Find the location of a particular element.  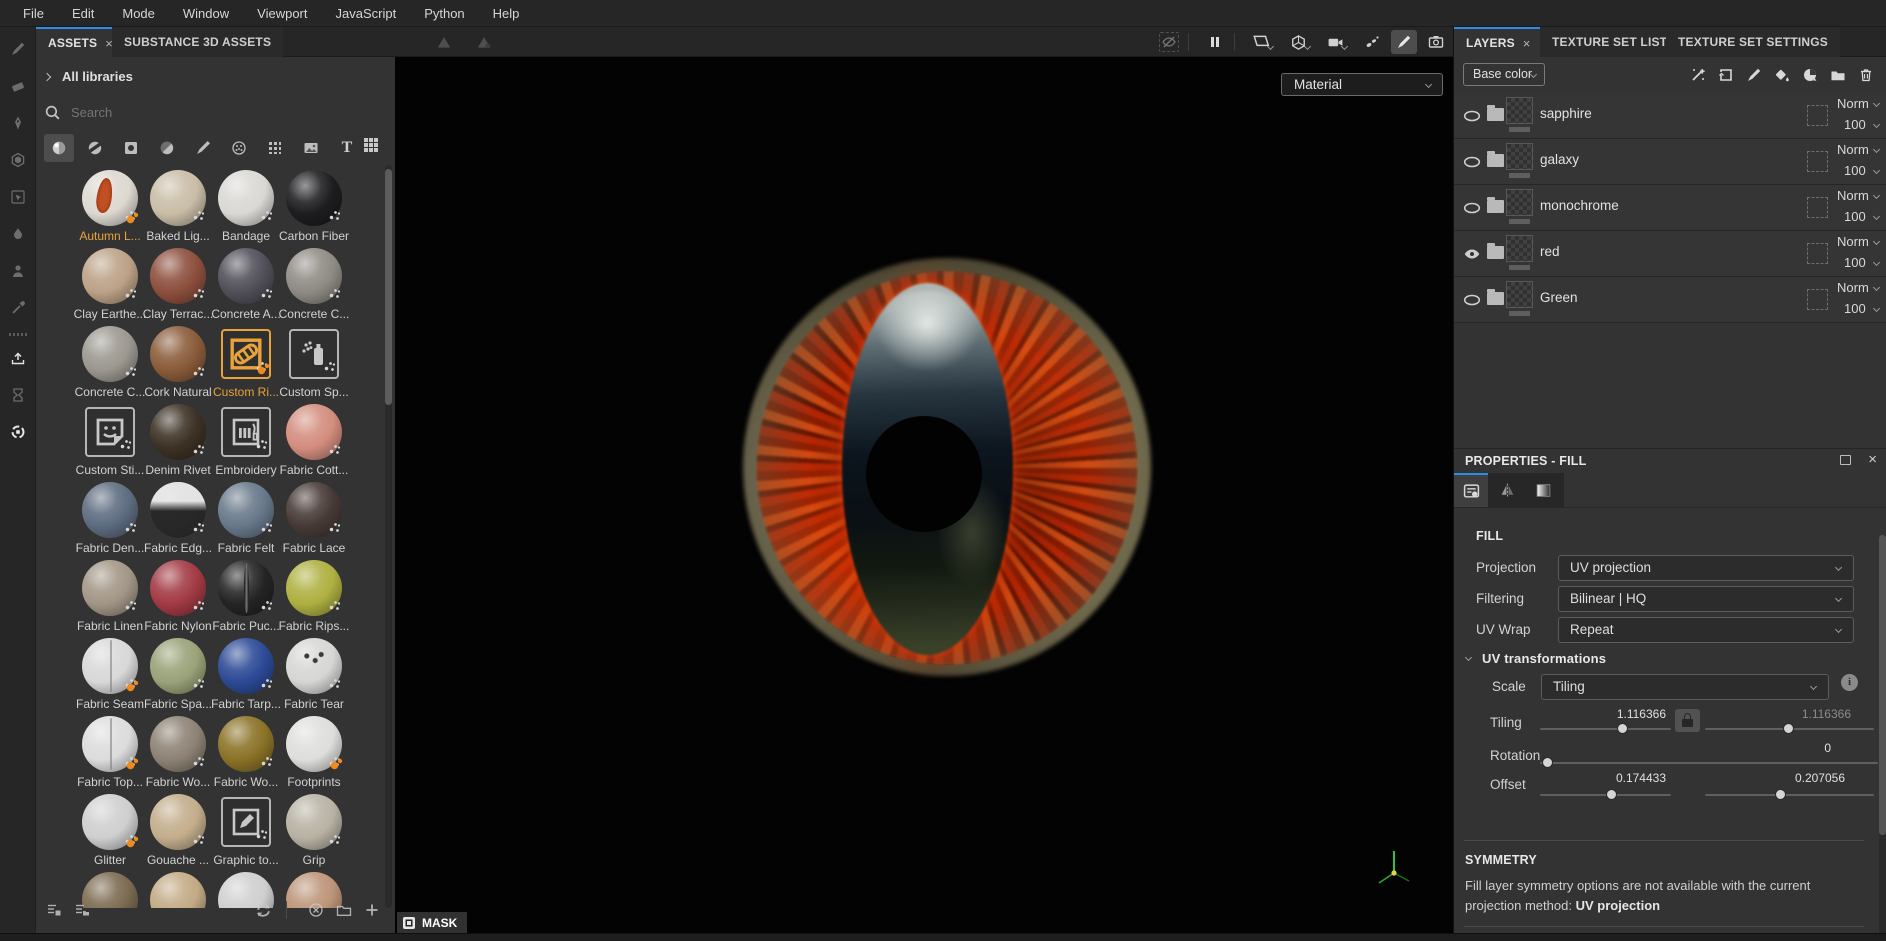

filtering-select: Bilinear | HQ is located at coordinates (1706, 599).